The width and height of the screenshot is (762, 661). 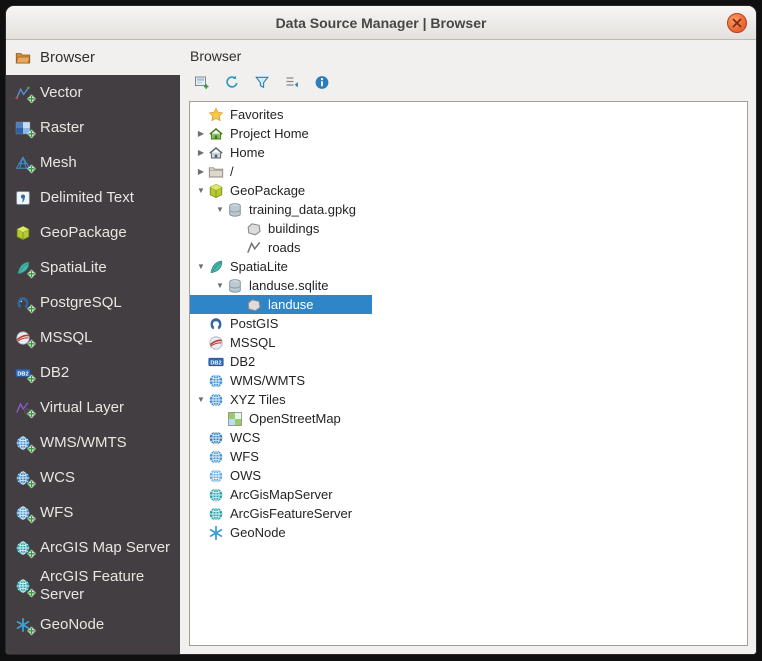 What do you see at coordinates (258, 399) in the screenshot?
I see `tree-item-label: XYZ Tiles` at bounding box center [258, 399].